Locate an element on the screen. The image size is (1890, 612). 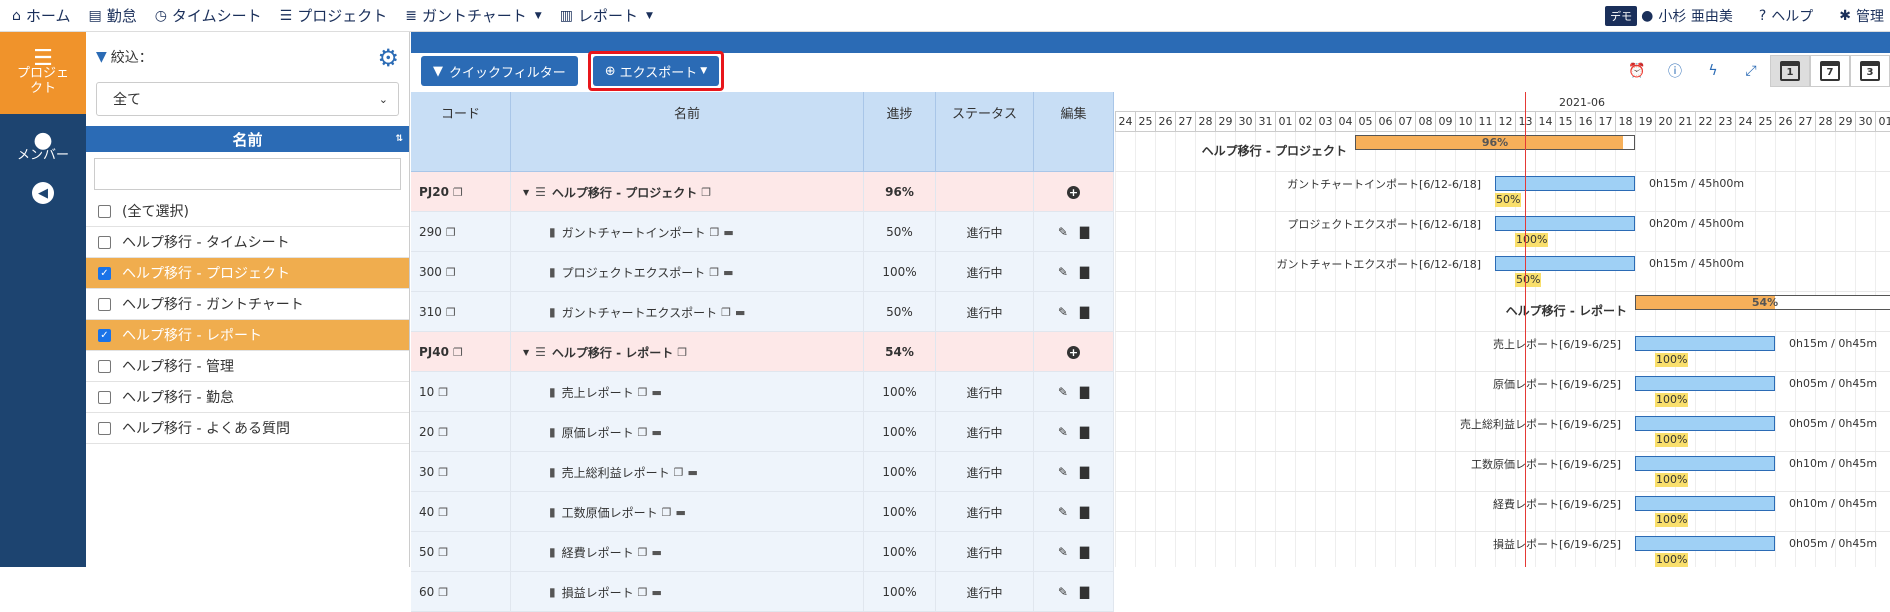
nav-help: ? ヘルプ is located at coordinates (1786, 16).